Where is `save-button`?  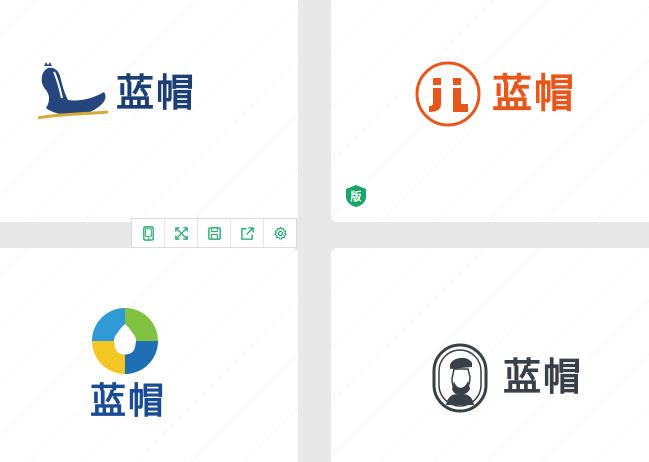
save-button is located at coordinates (214, 233).